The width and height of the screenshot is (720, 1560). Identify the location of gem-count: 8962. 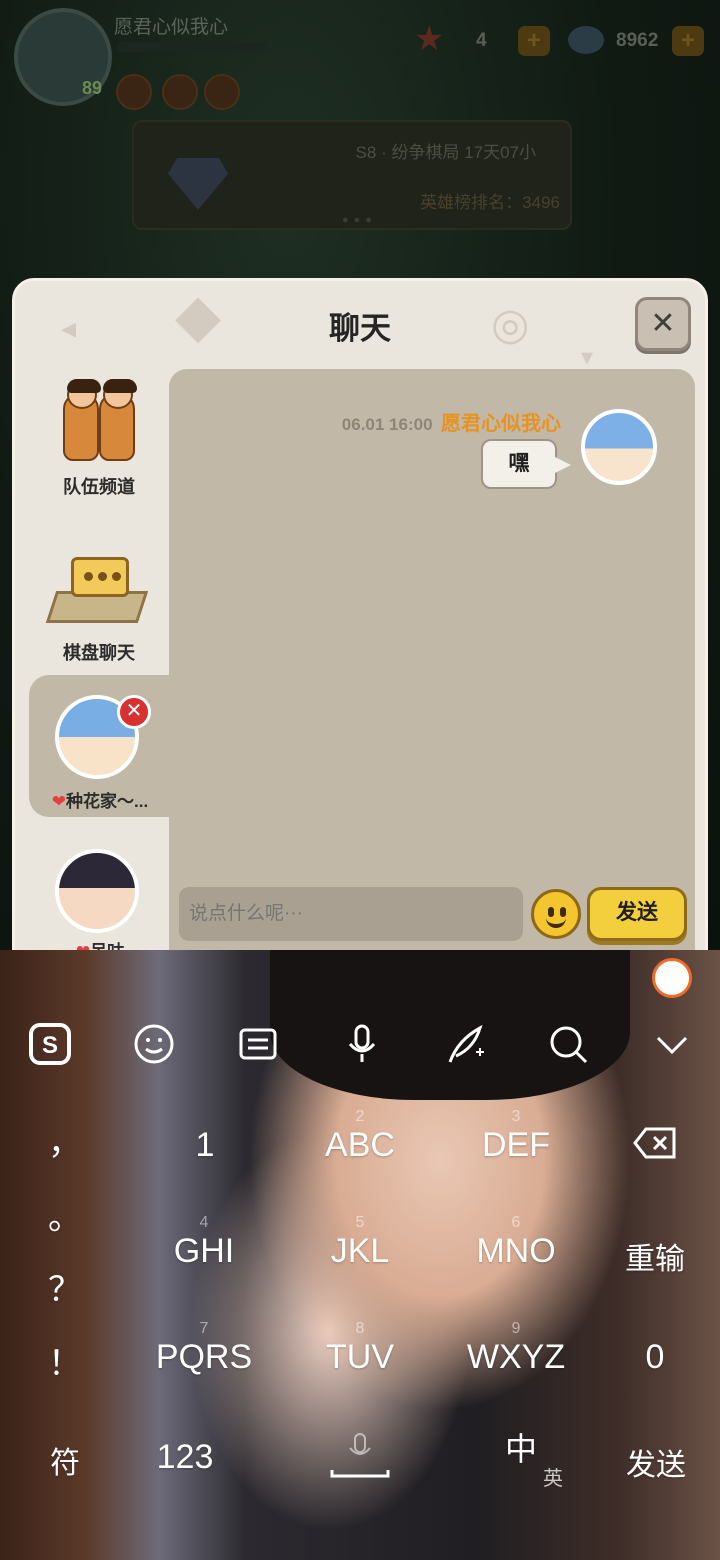
(637, 40).